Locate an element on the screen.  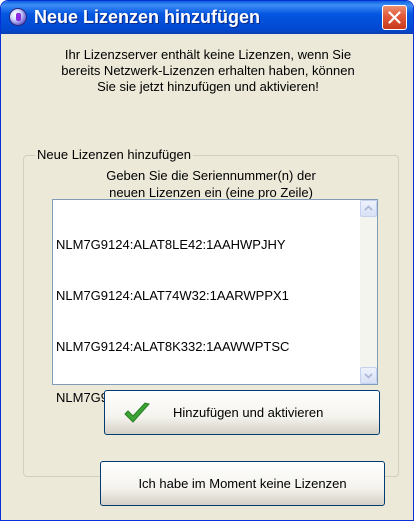
instruction-line: Geben Sie die Seriennummer(n) der is located at coordinates (211, 175).